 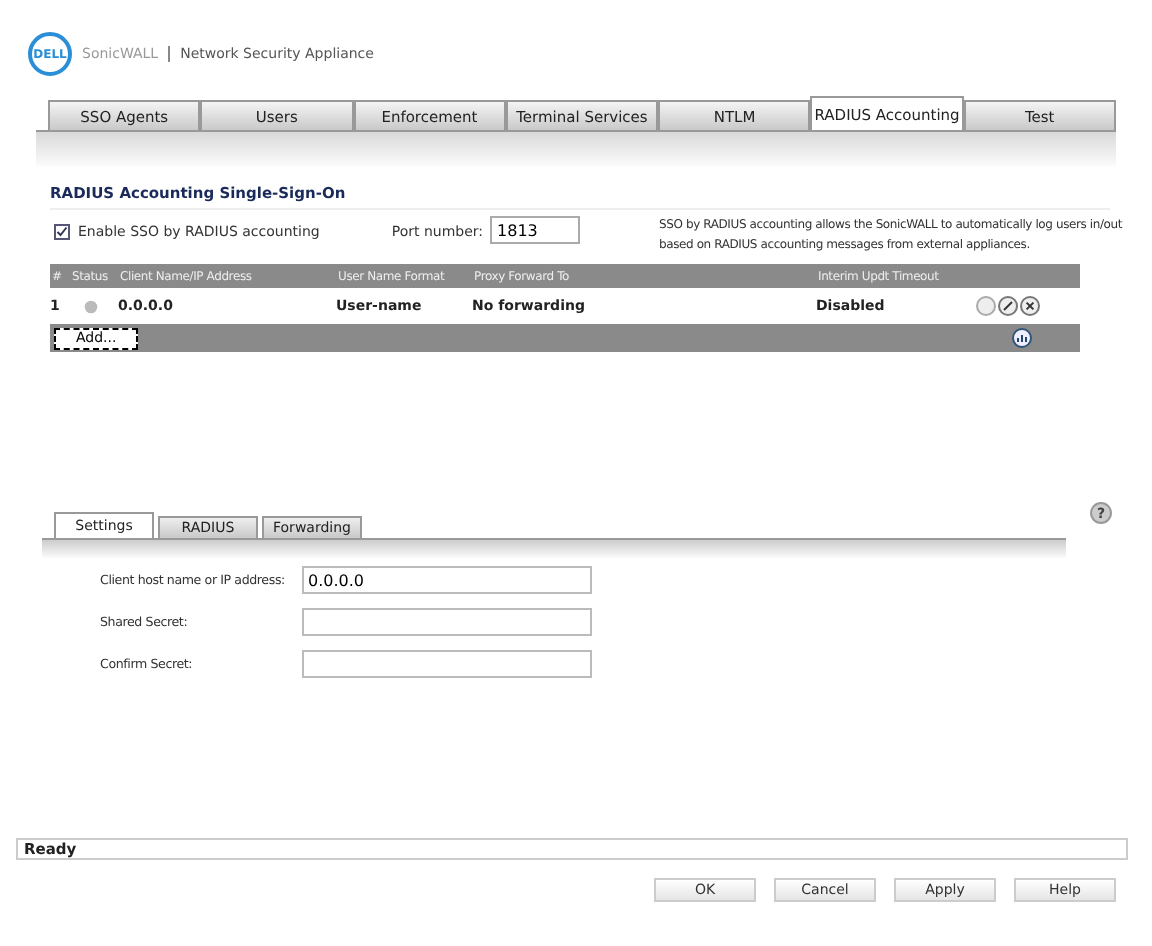 I want to click on chart-icon, so click(x=1022, y=338).